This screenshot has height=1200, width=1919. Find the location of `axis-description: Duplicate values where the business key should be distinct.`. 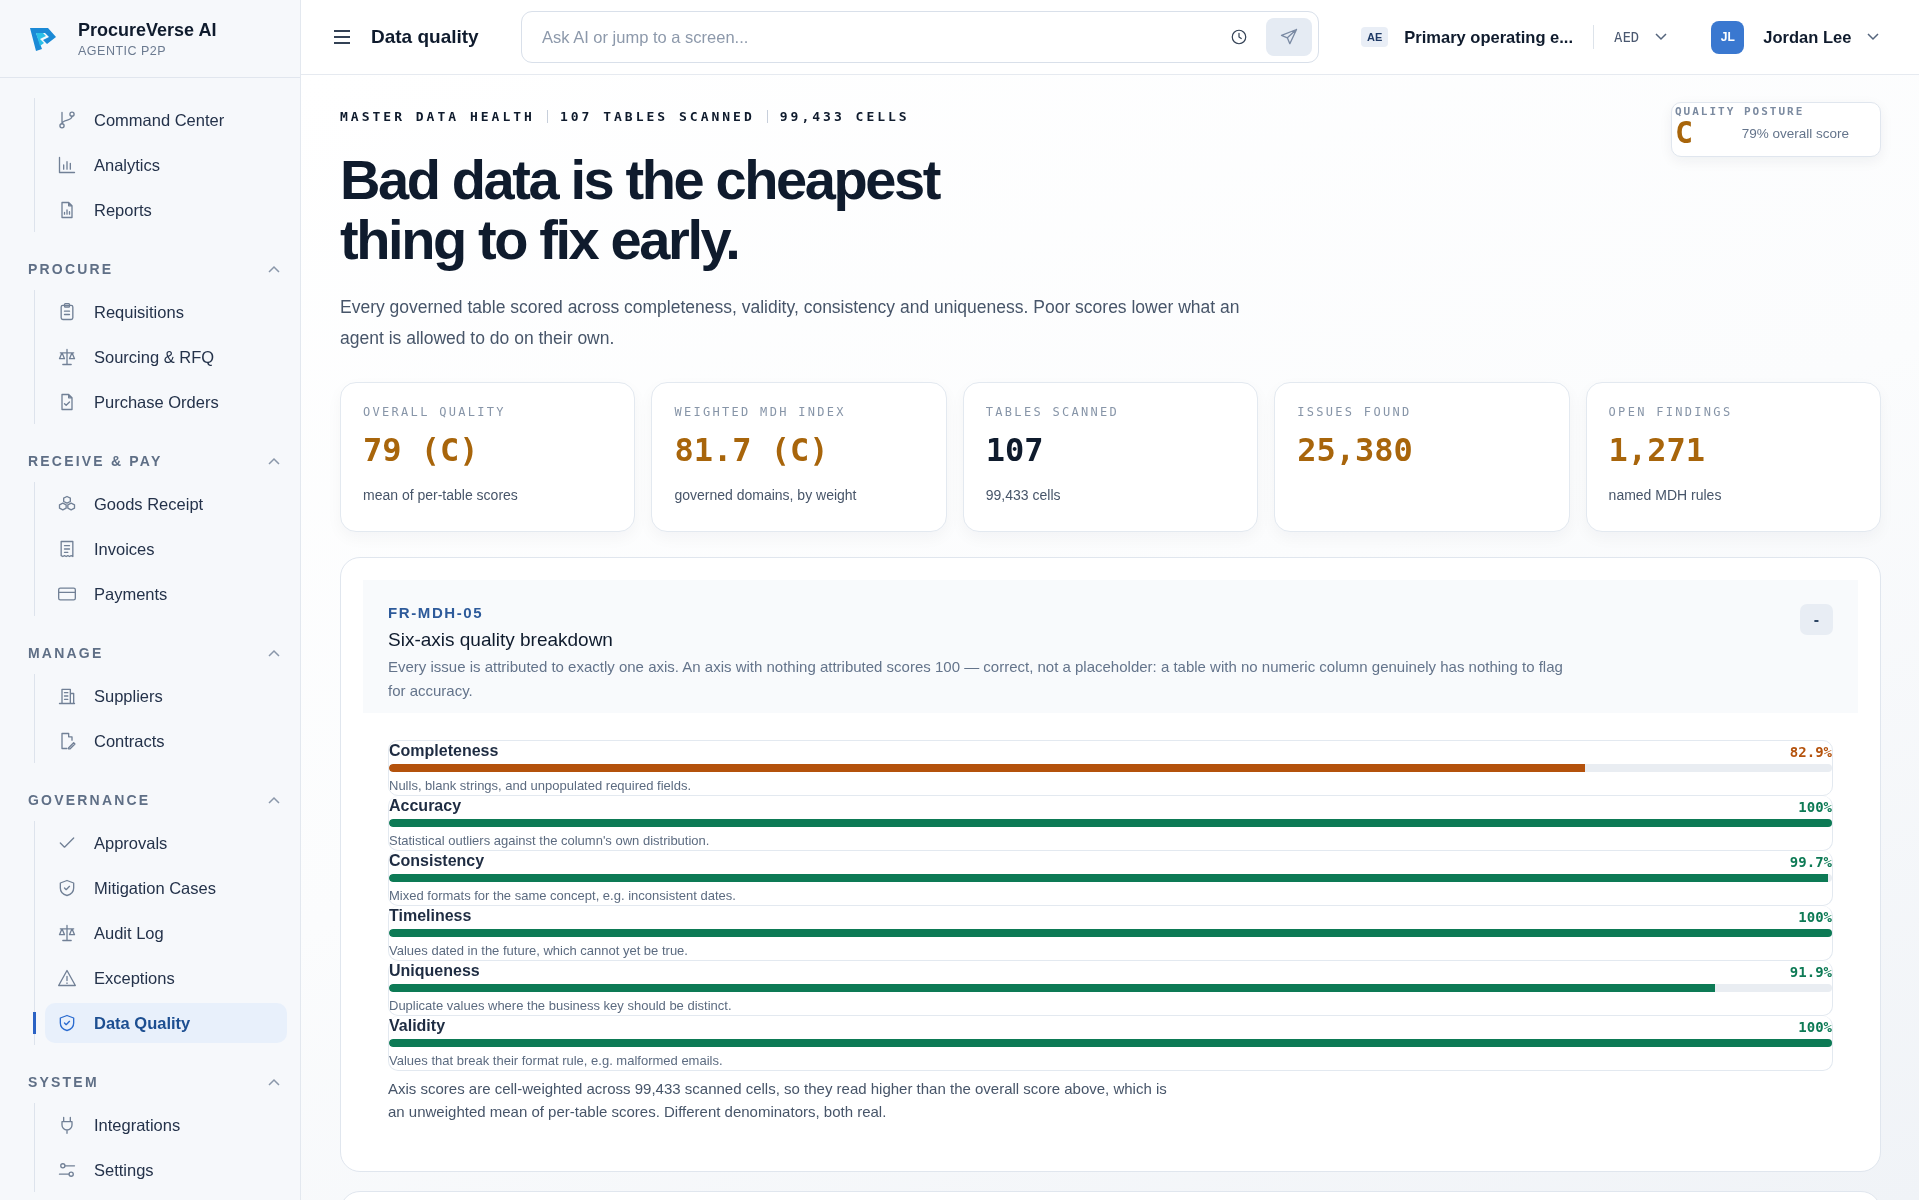

axis-description: Duplicate values where the business key should be distinct. is located at coordinates (561, 1005).